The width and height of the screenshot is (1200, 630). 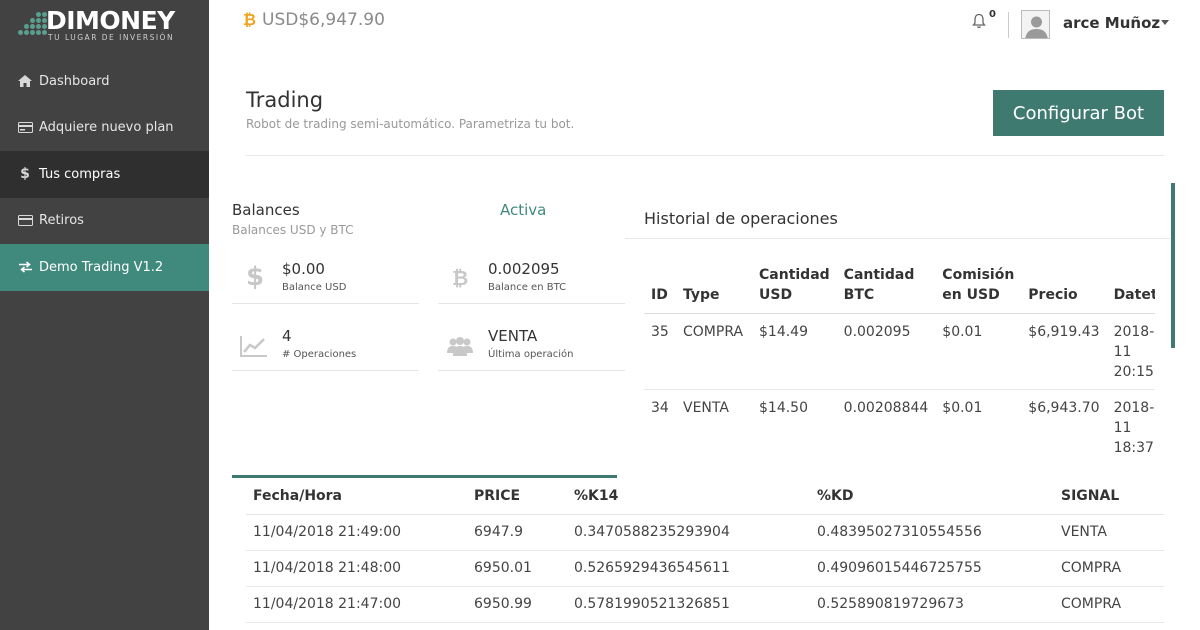 I want to click on cell-price: $6,919.43, so click(x=1064, y=351).